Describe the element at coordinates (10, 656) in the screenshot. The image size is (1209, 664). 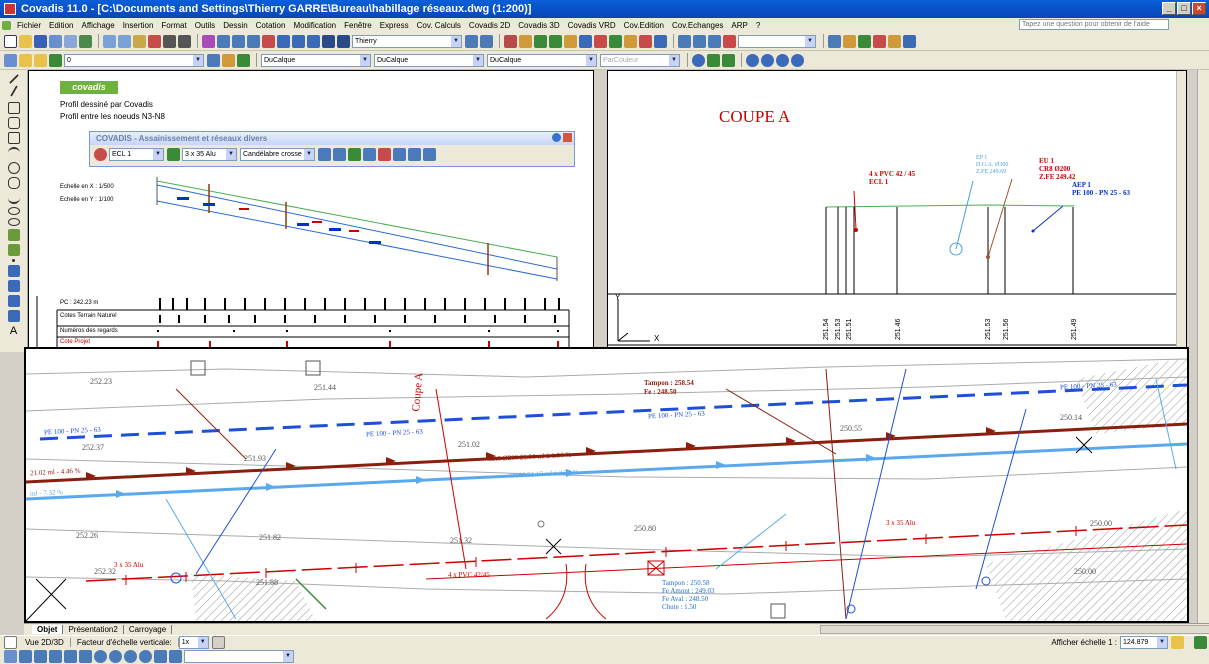
I see `bb-tool1-icon` at that location.